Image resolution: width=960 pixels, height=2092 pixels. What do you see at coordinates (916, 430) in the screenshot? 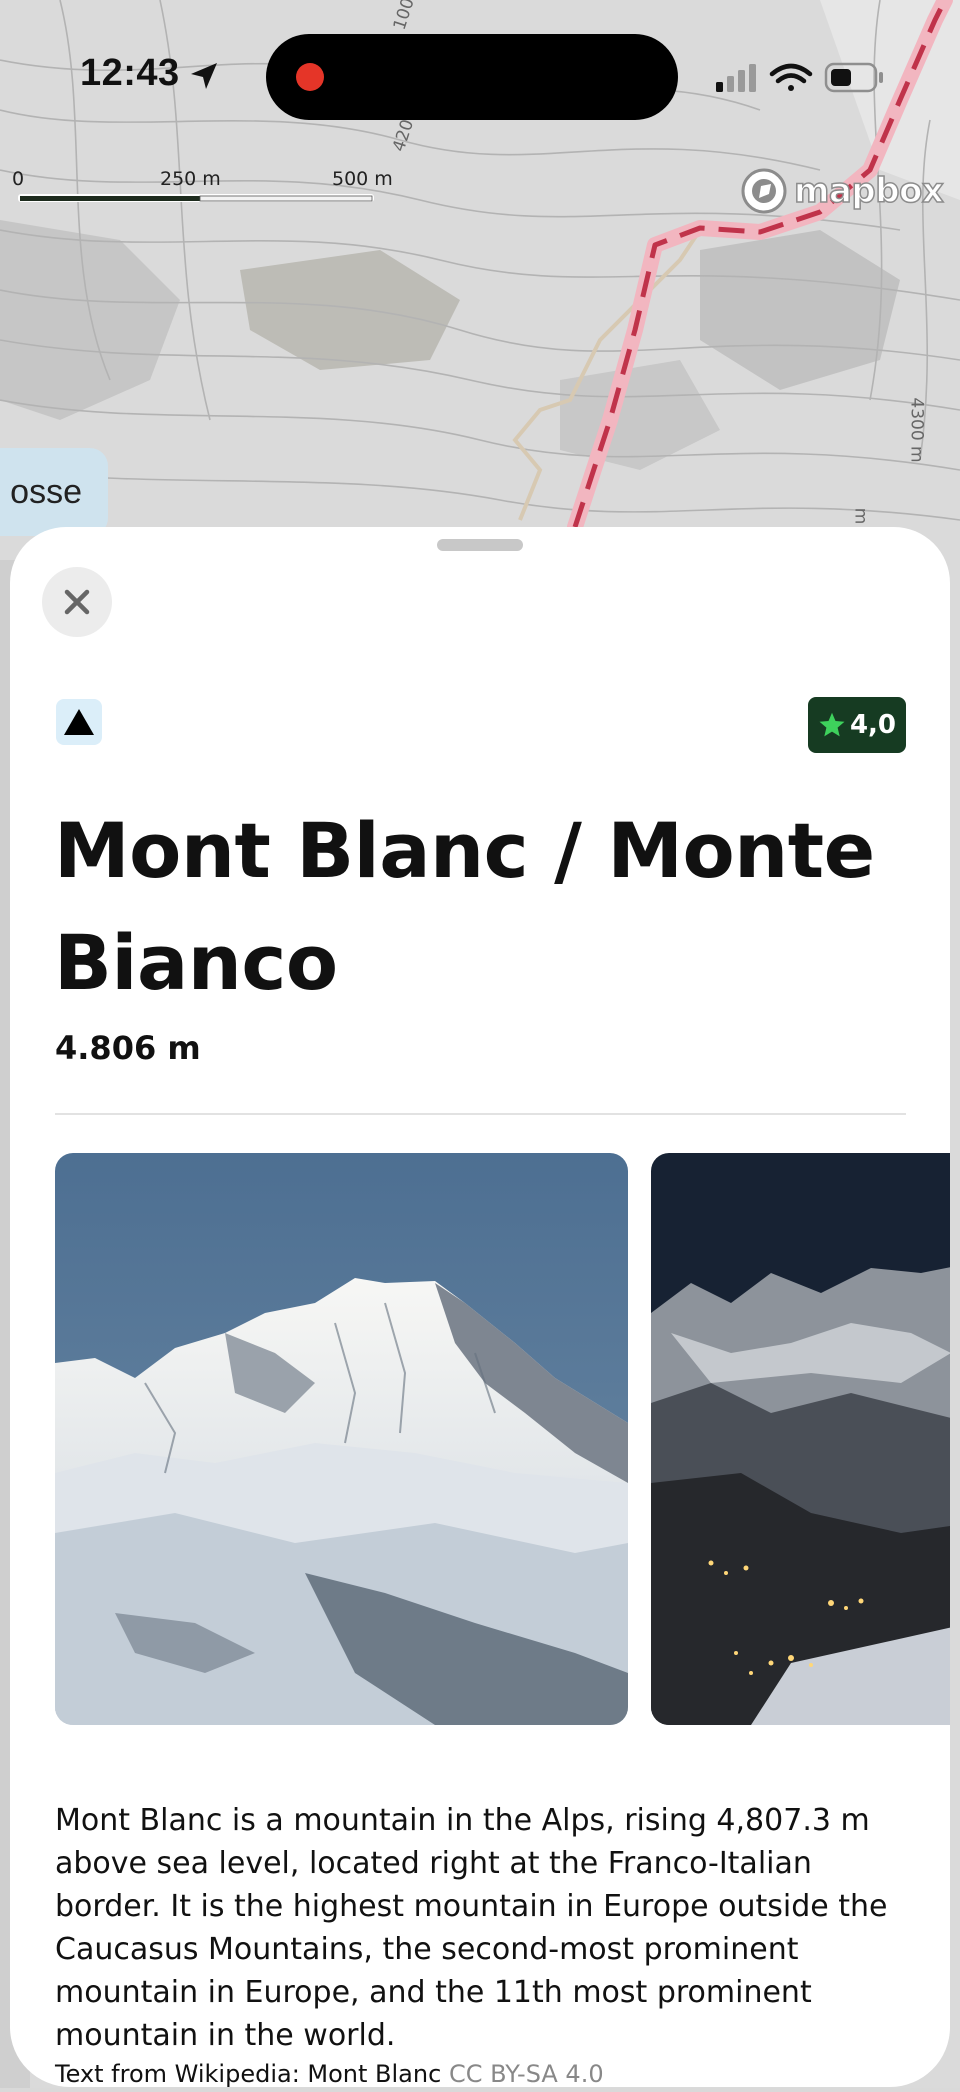
I see `contour-label: 4300 m` at bounding box center [916, 430].